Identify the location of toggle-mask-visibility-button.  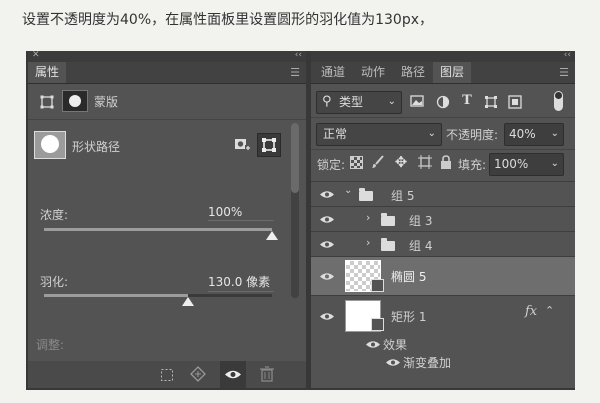
(233, 374).